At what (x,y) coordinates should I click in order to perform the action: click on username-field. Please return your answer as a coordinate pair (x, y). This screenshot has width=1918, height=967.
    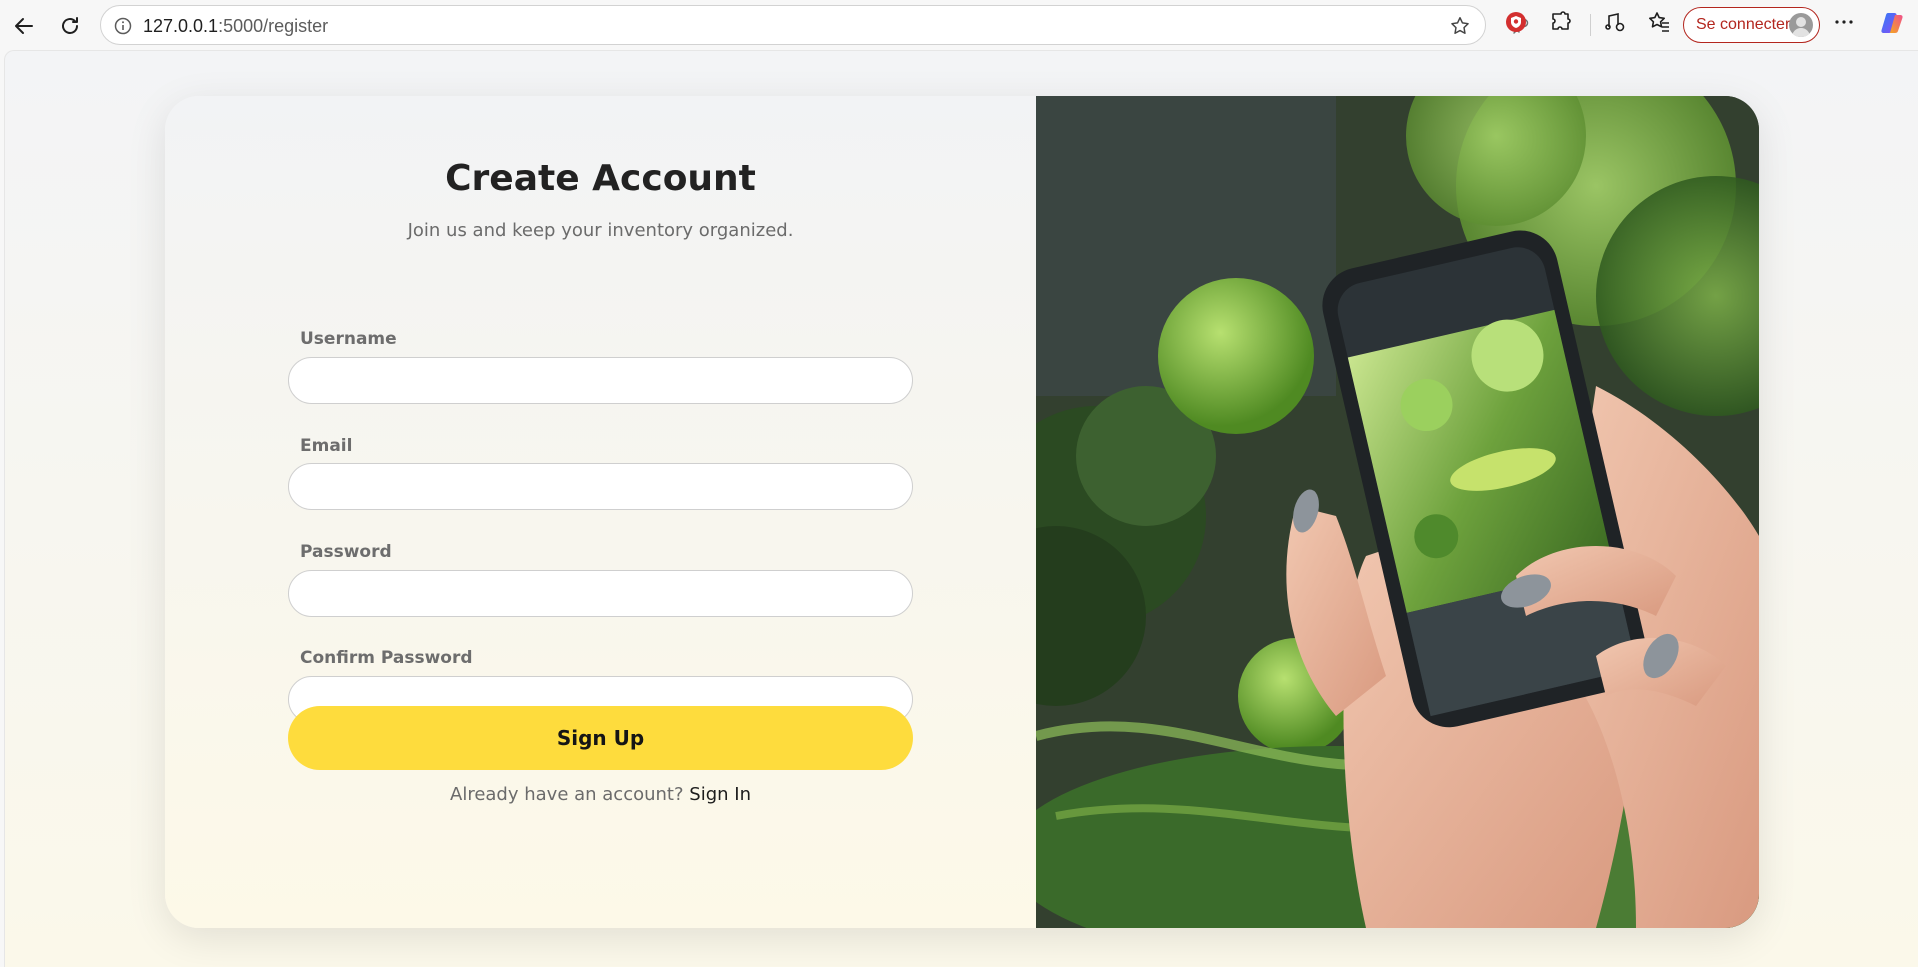
    Looking at the image, I should click on (600, 380).